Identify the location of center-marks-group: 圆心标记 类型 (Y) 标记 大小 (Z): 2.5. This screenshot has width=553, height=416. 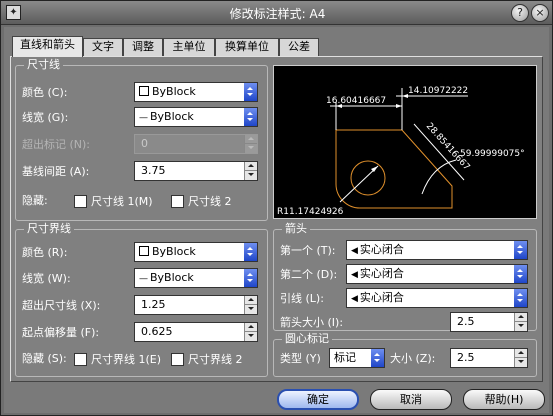
(405, 355).